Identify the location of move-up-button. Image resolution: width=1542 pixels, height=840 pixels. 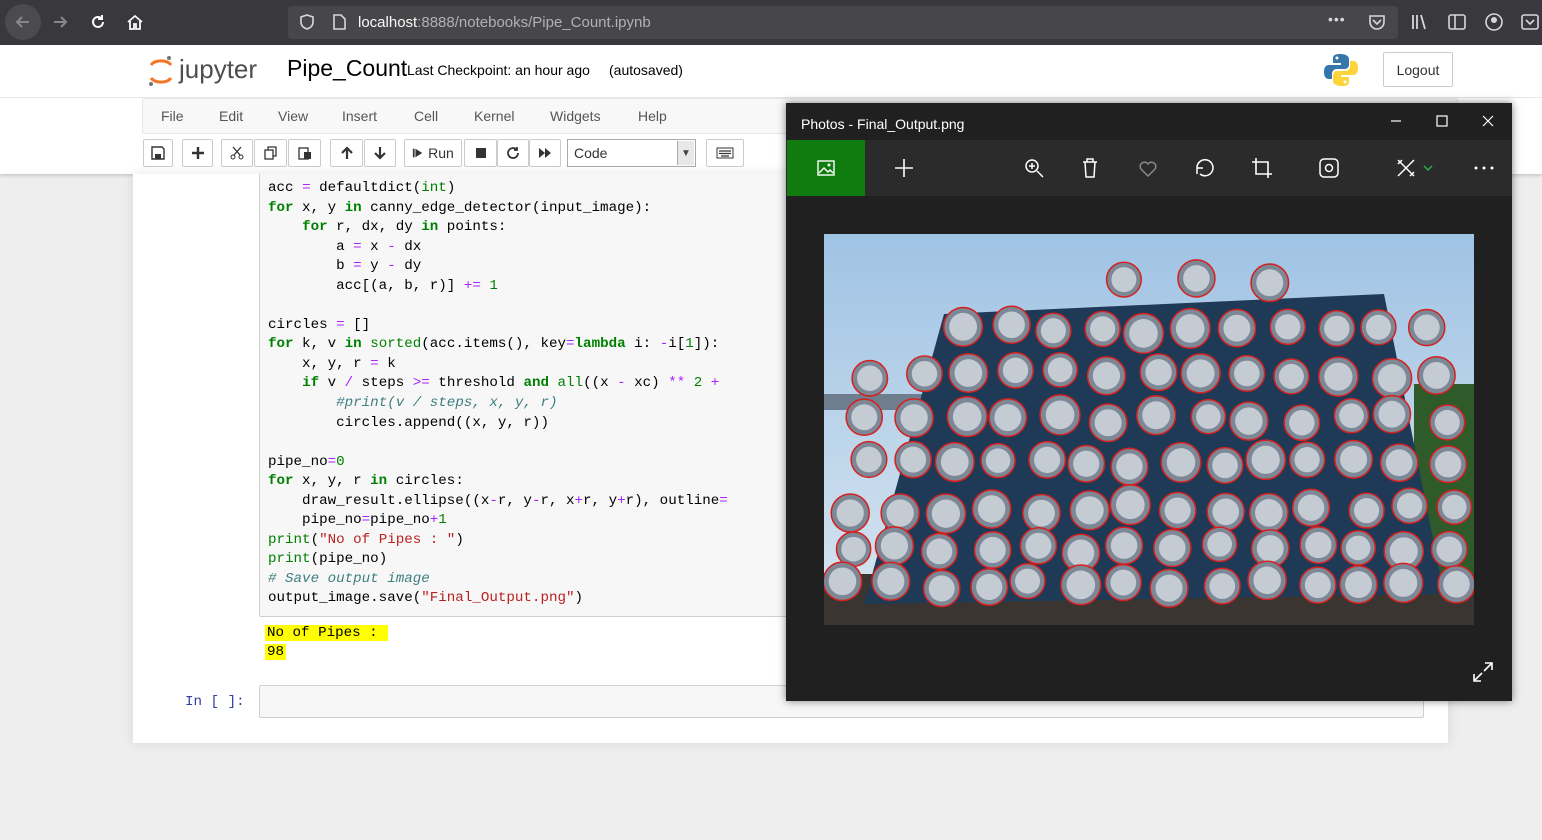
(346, 153).